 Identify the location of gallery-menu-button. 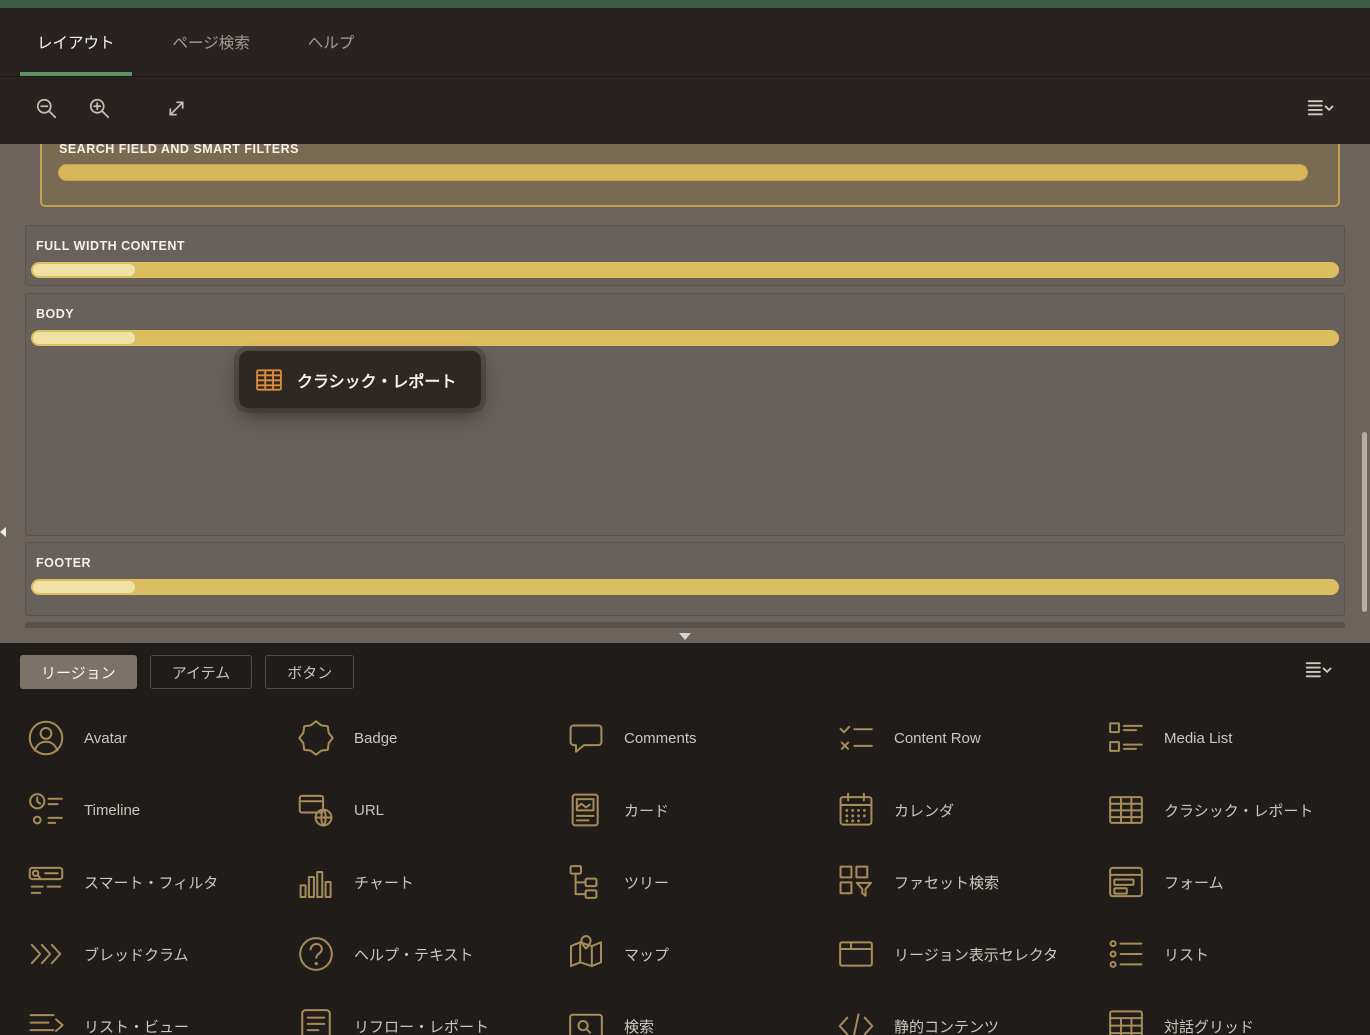
(1318, 672).